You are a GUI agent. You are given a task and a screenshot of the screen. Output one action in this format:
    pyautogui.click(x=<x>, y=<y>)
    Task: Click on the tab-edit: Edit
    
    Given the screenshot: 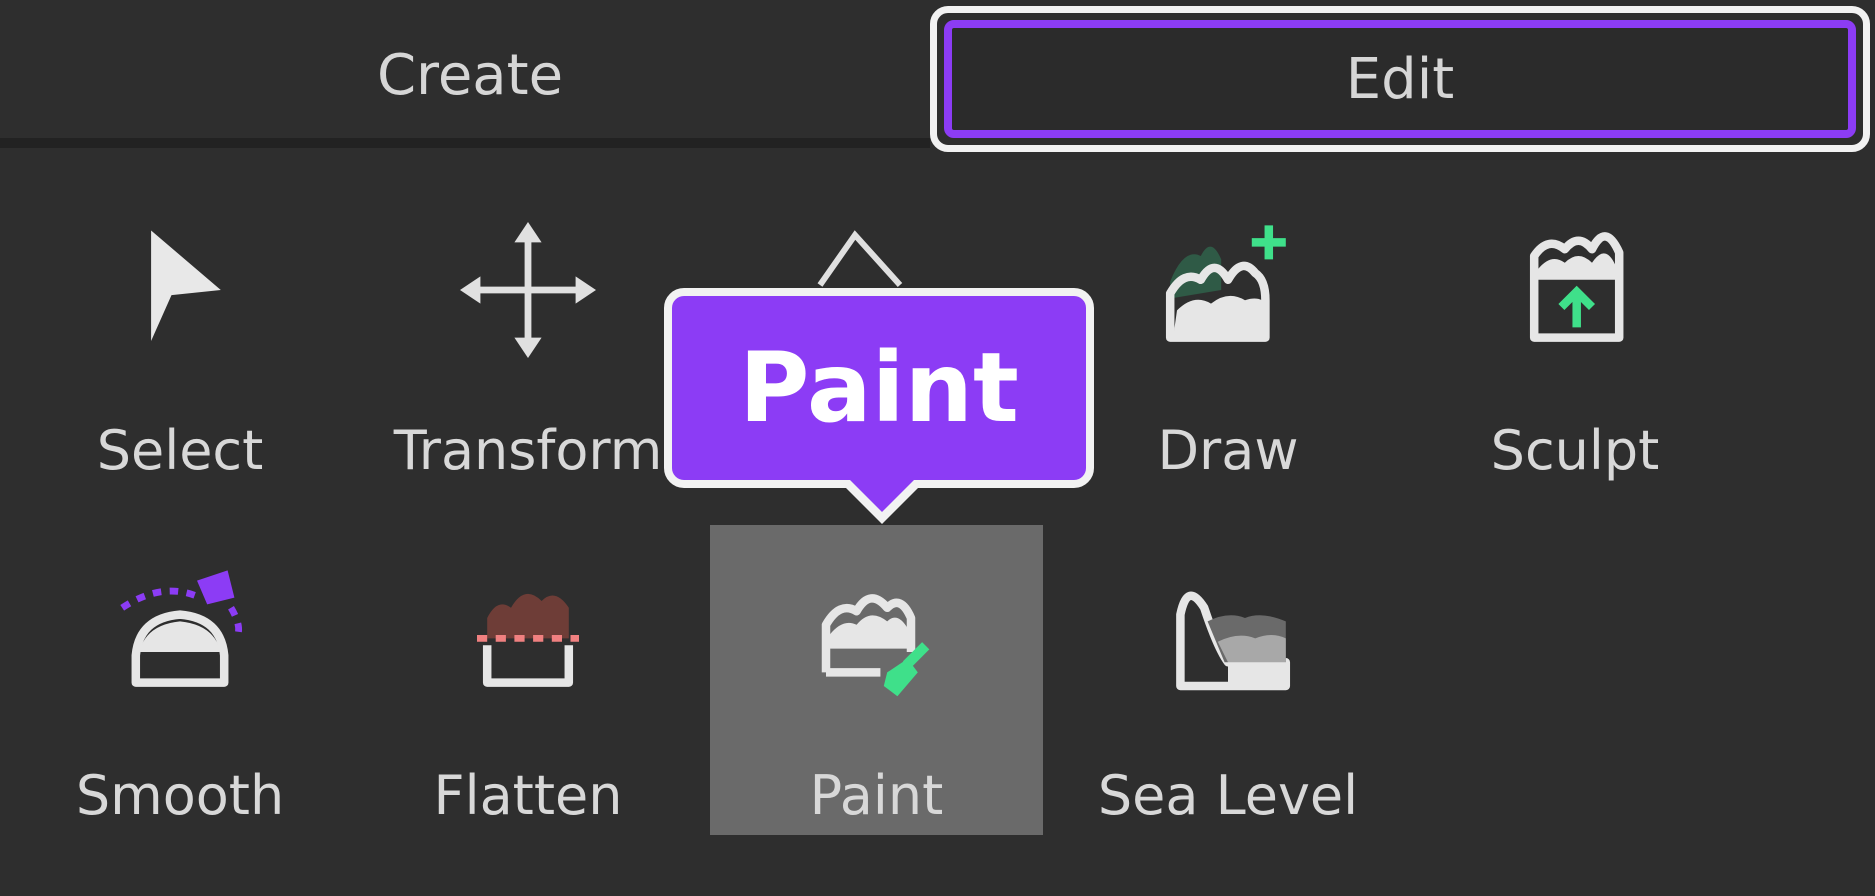 What is the action you would take?
    pyautogui.click(x=1400, y=79)
    